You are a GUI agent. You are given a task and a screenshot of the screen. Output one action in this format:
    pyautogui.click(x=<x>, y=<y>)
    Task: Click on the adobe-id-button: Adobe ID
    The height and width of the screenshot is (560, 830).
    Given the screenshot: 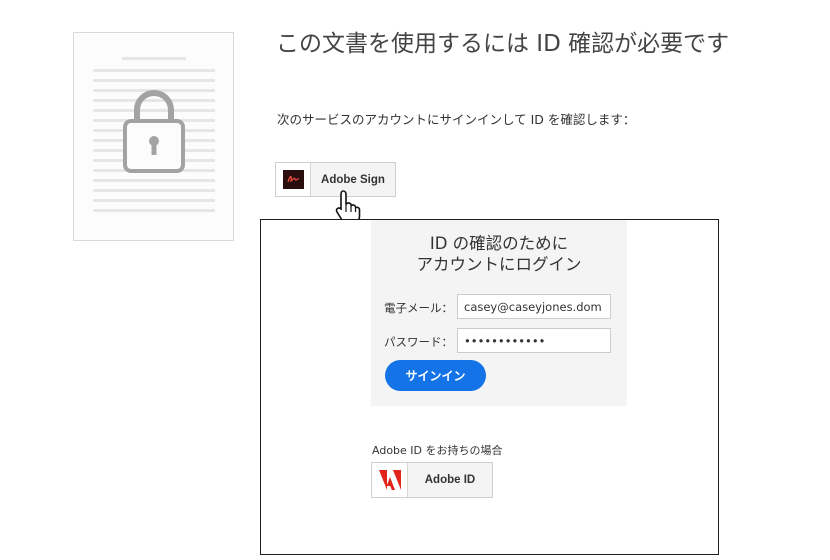 What is the action you would take?
    pyautogui.click(x=432, y=480)
    